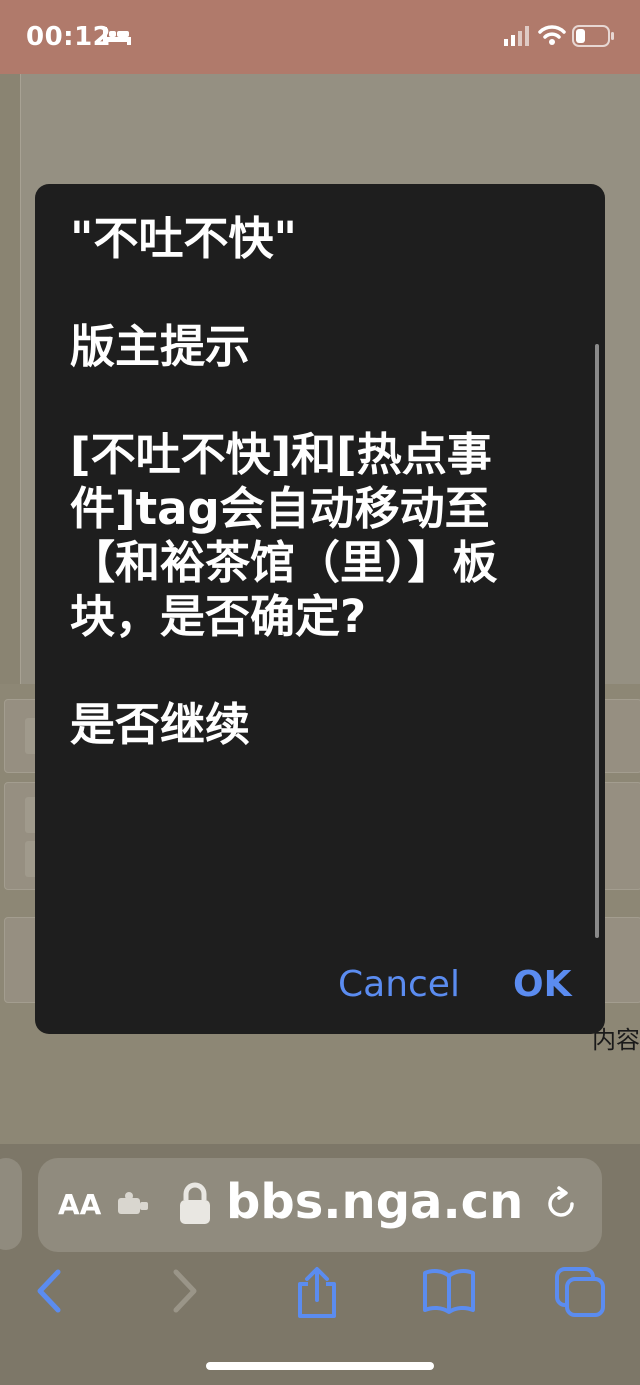 The height and width of the screenshot is (1385, 640). I want to click on forward-icon, so click(185, 1291).